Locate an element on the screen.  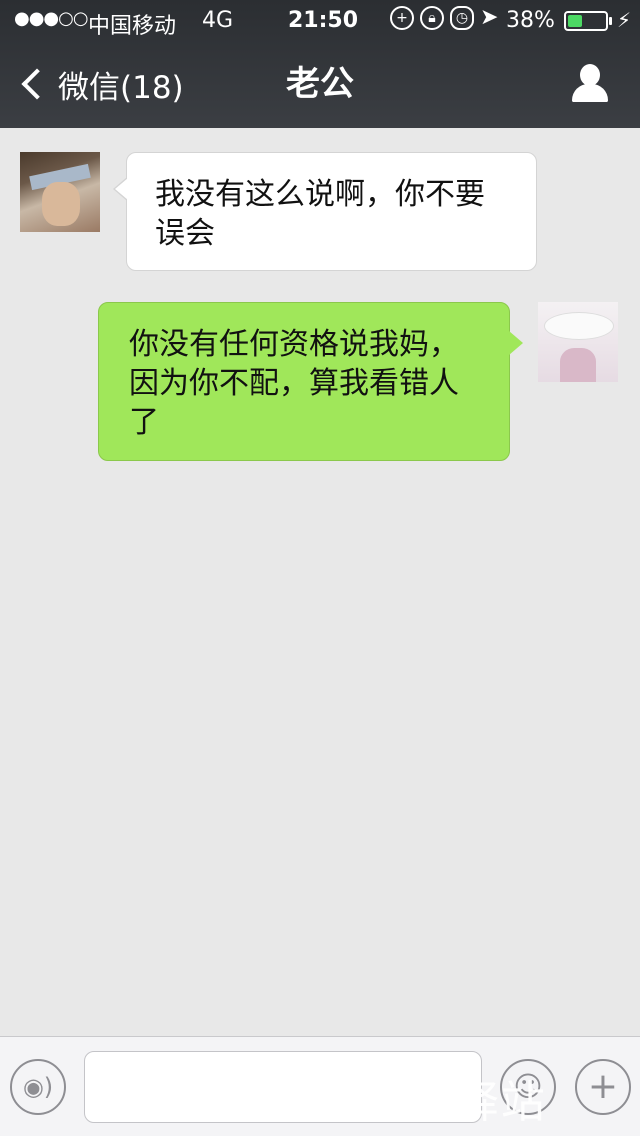
back-button: 微信(18) is located at coordinates (100, 84).